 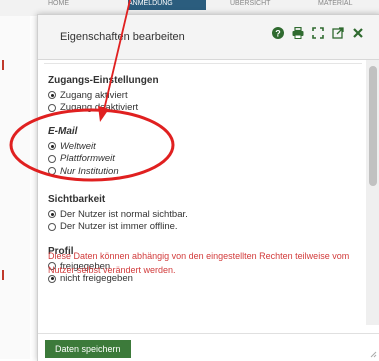 What do you see at coordinates (373, 354) in the screenshot?
I see `resize-handle-icon` at bounding box center [373, 354].